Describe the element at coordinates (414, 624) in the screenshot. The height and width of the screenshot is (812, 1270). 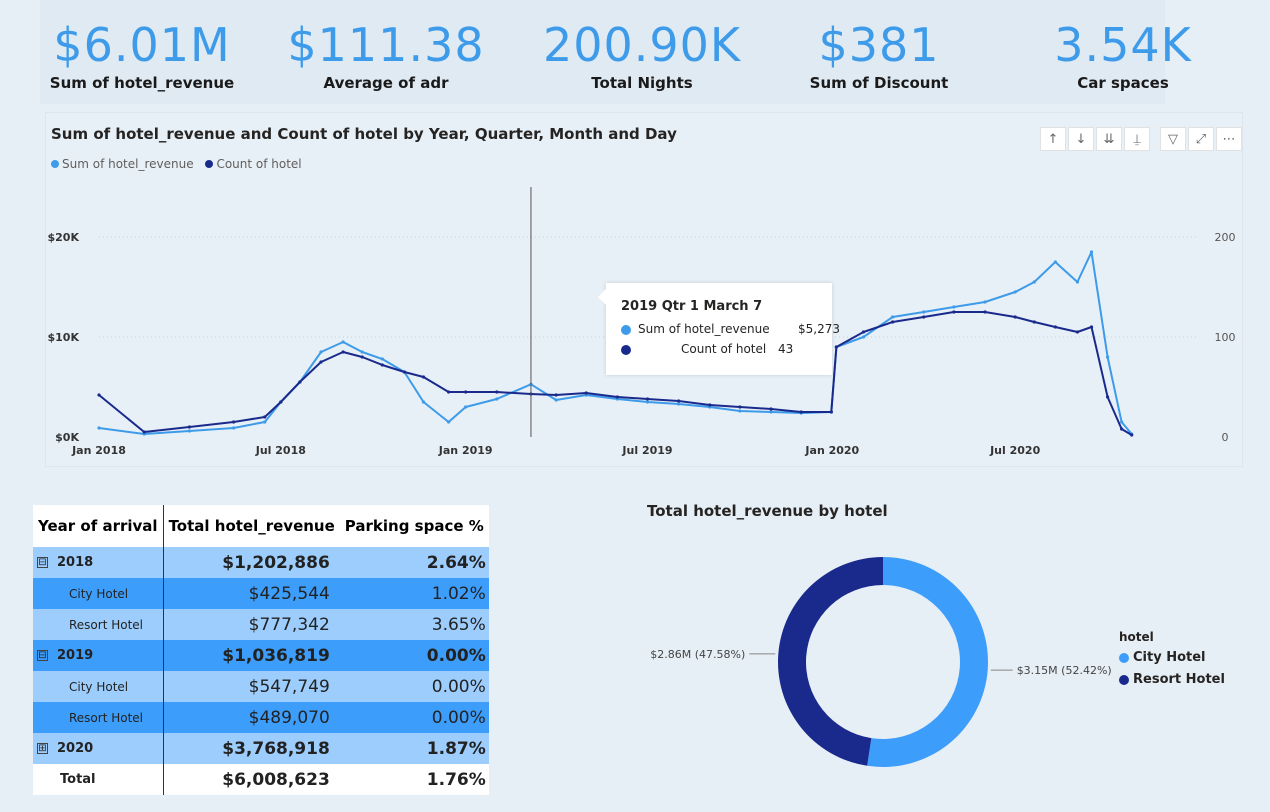
I see `cell-parking: 3.65%` at that location.